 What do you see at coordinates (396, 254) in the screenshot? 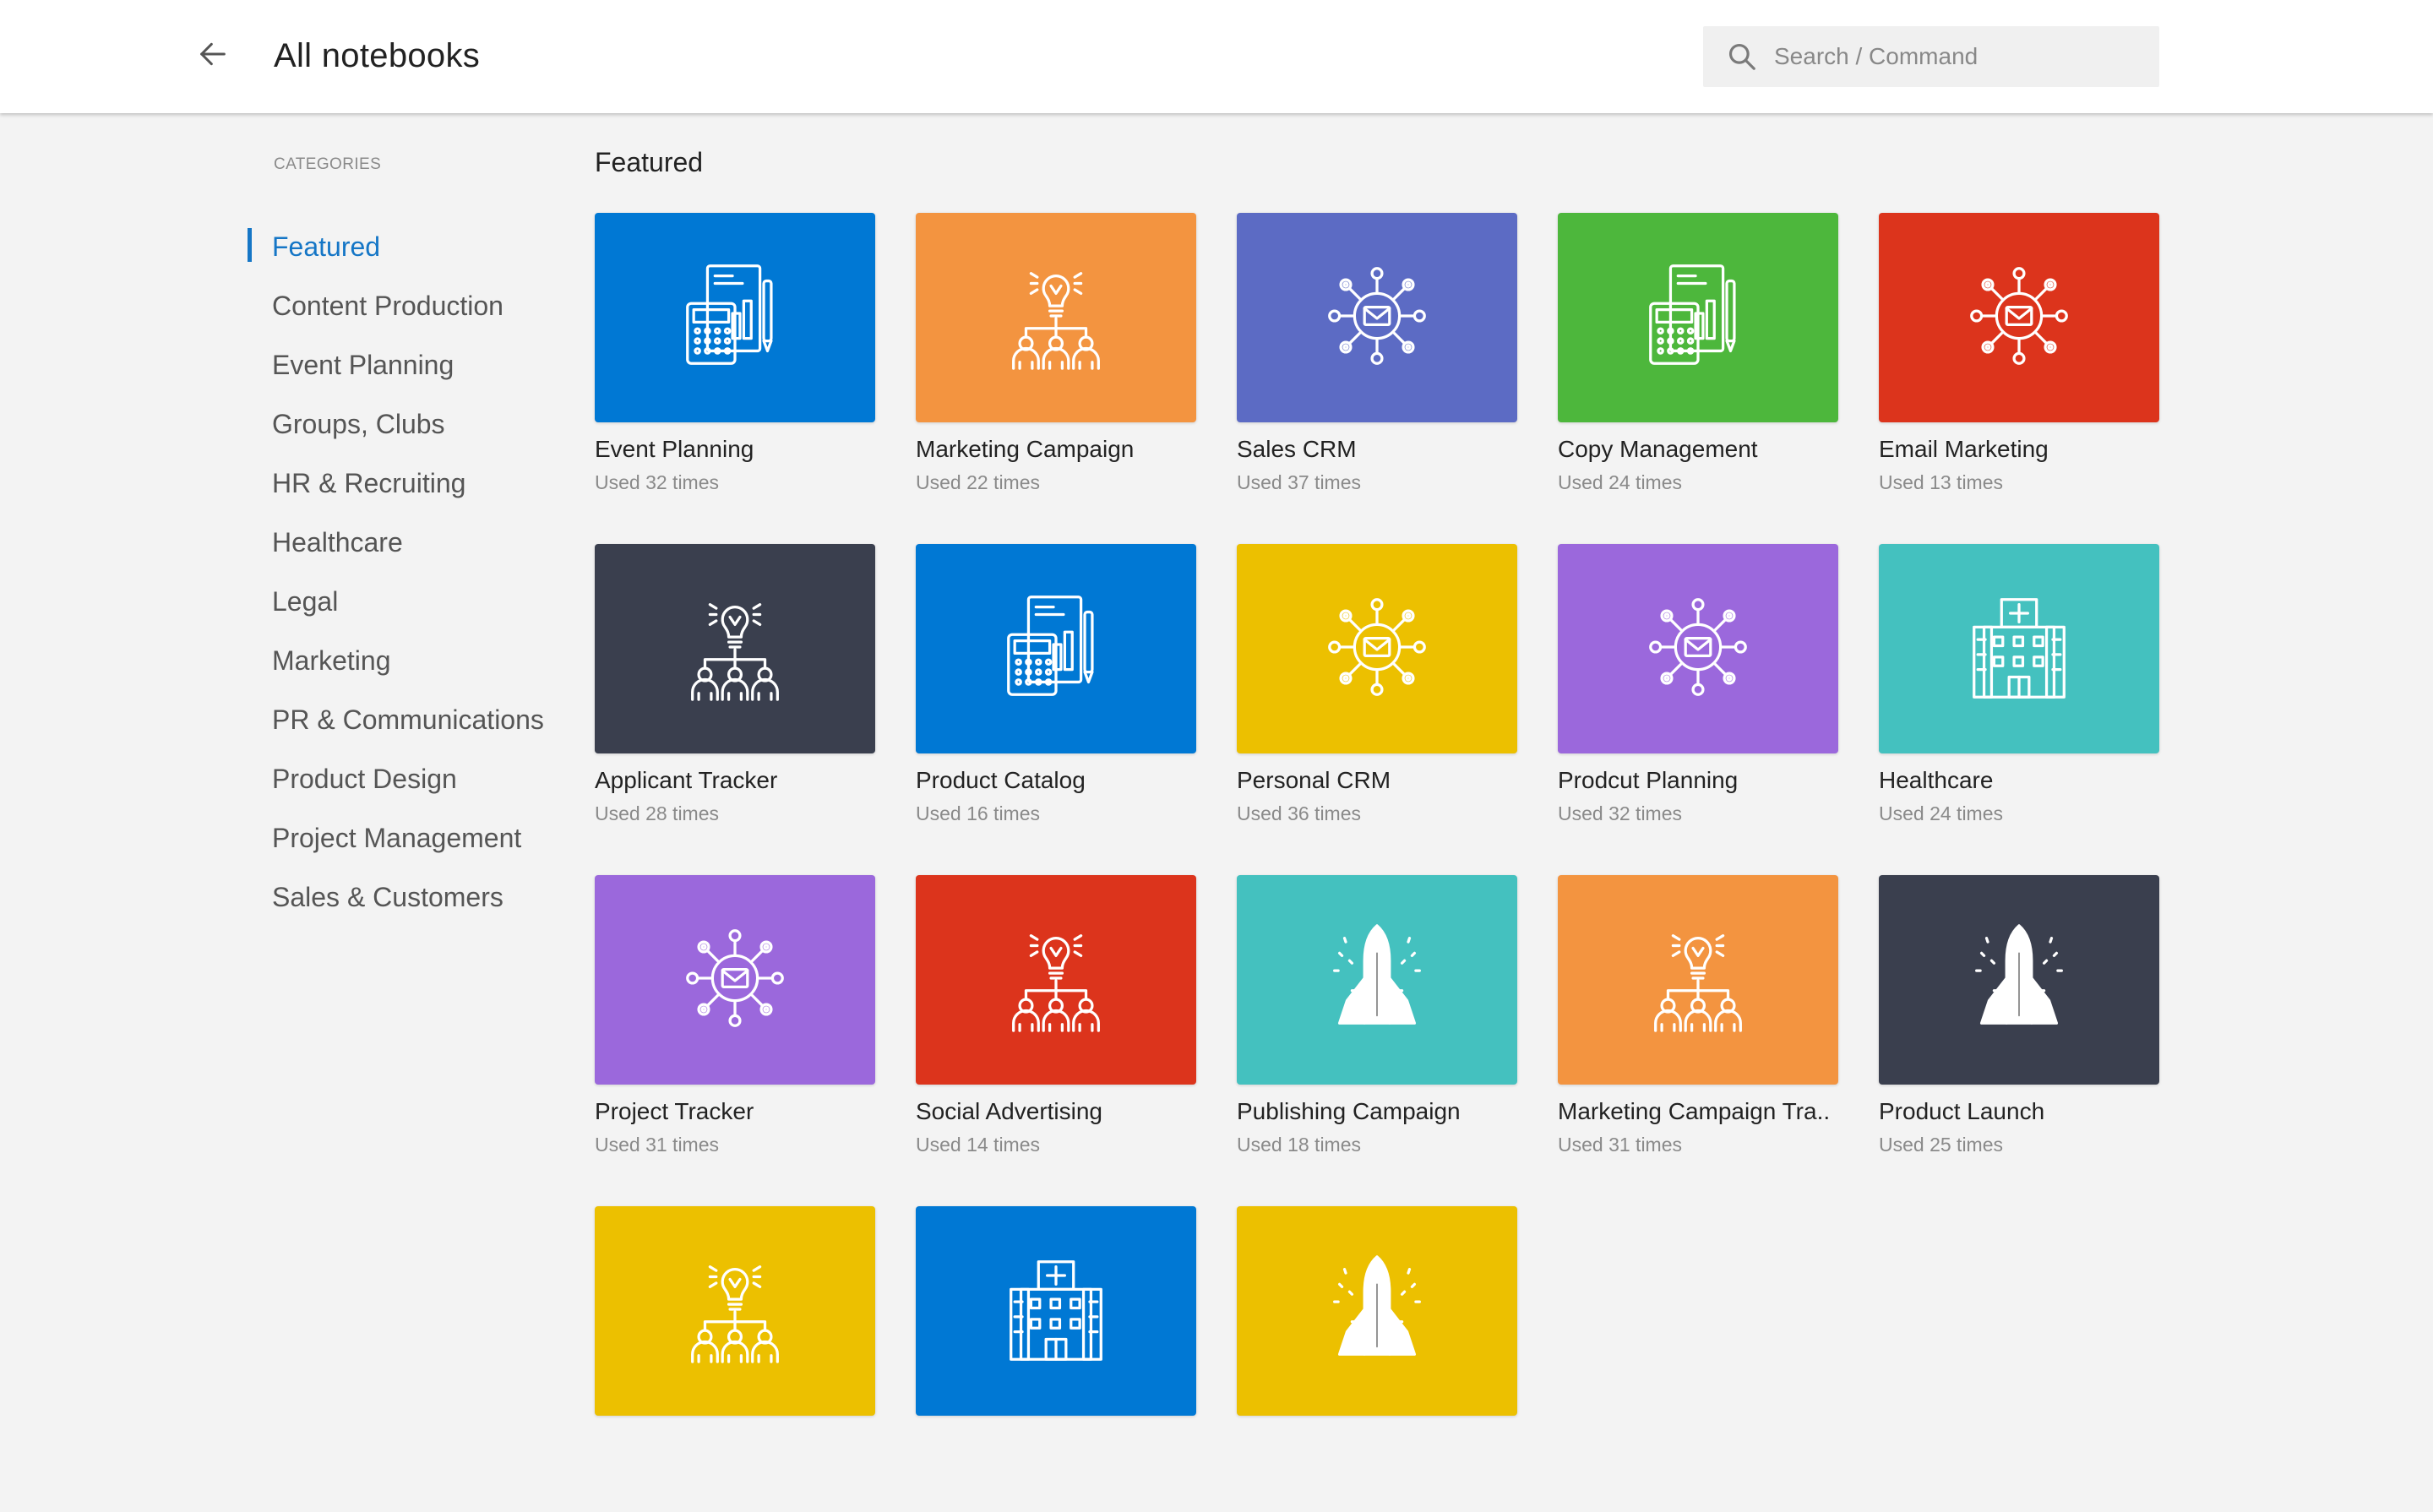
I see `sidebar-item-featured: Featured` at bounding box center [396, 254].